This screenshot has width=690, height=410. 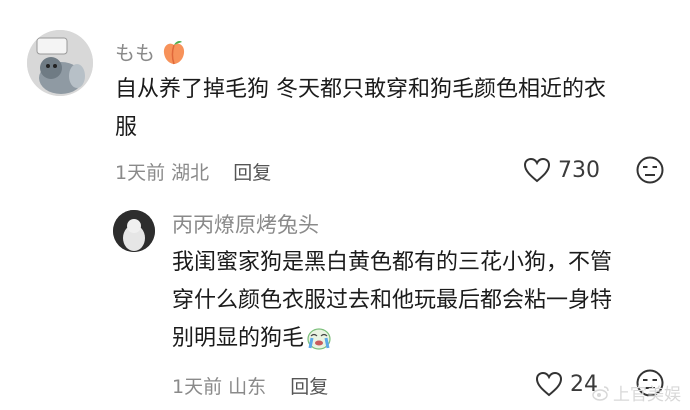 What do you see at coordinates (360, 89) in the screenshot?
I see `comment-line: 自从养了掉毛狗 冬天都只敢穿和狗毛颜色相近的衣` at bounding box center [360, 89].